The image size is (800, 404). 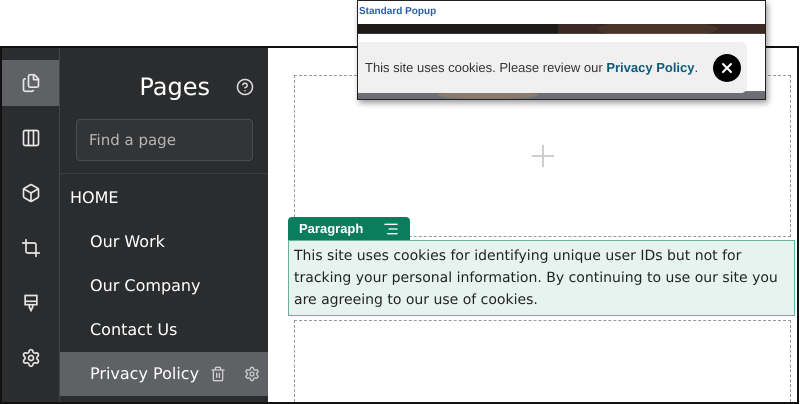 What do you see at coordinates (245, 87) in the screenshot?
I see `help-icon` at bounding box center [245, 87].